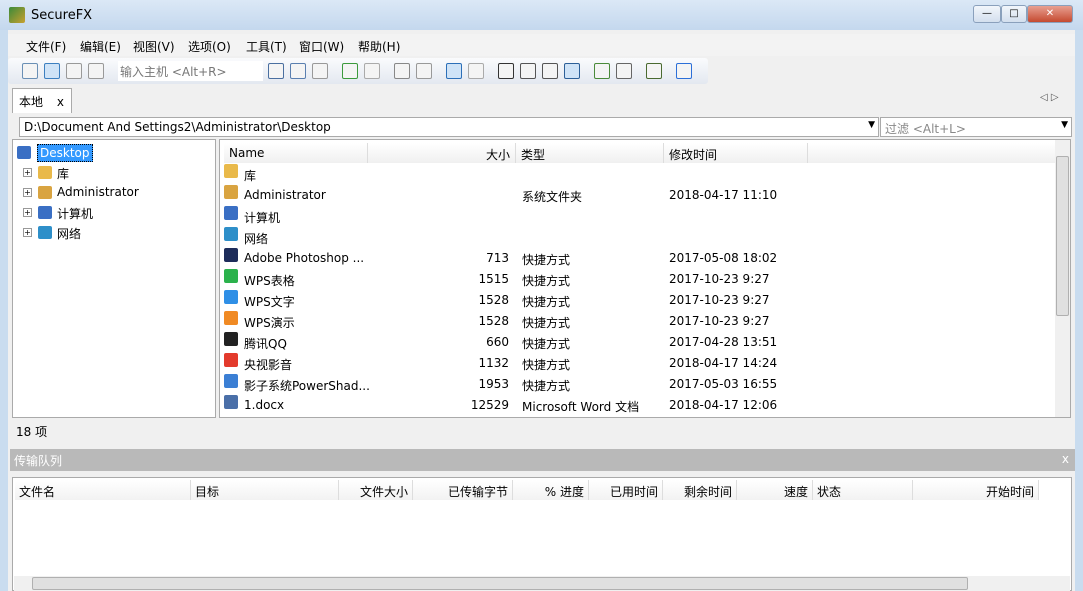  I want to click on queue-column-header: 开始时间, so click(976, 490).